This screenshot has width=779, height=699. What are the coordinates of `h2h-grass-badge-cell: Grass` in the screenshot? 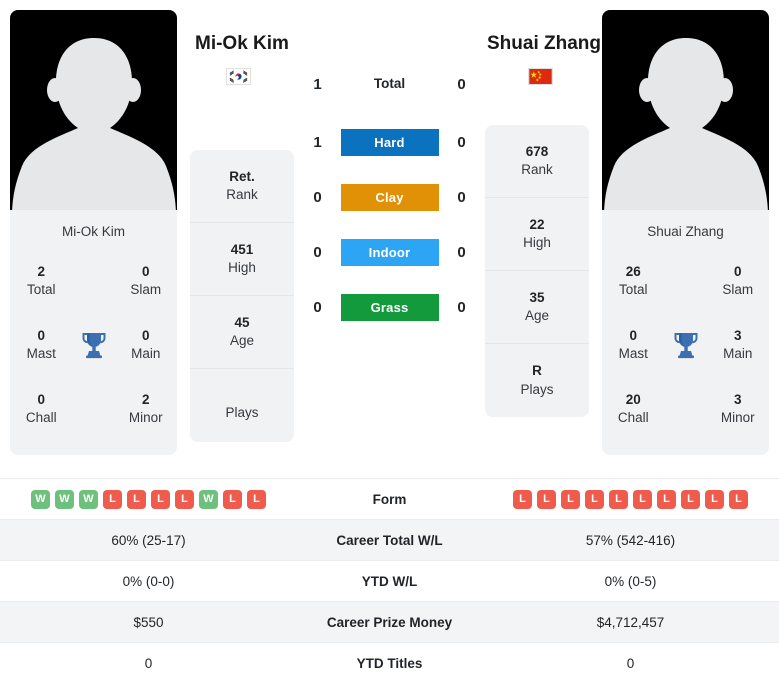 It's located at (389, 307).